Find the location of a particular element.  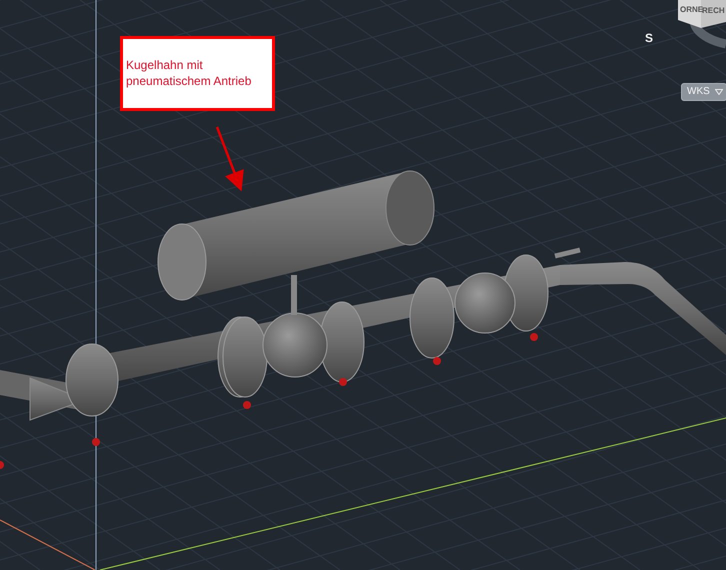

view-cube is located at coordinates (702, 24).